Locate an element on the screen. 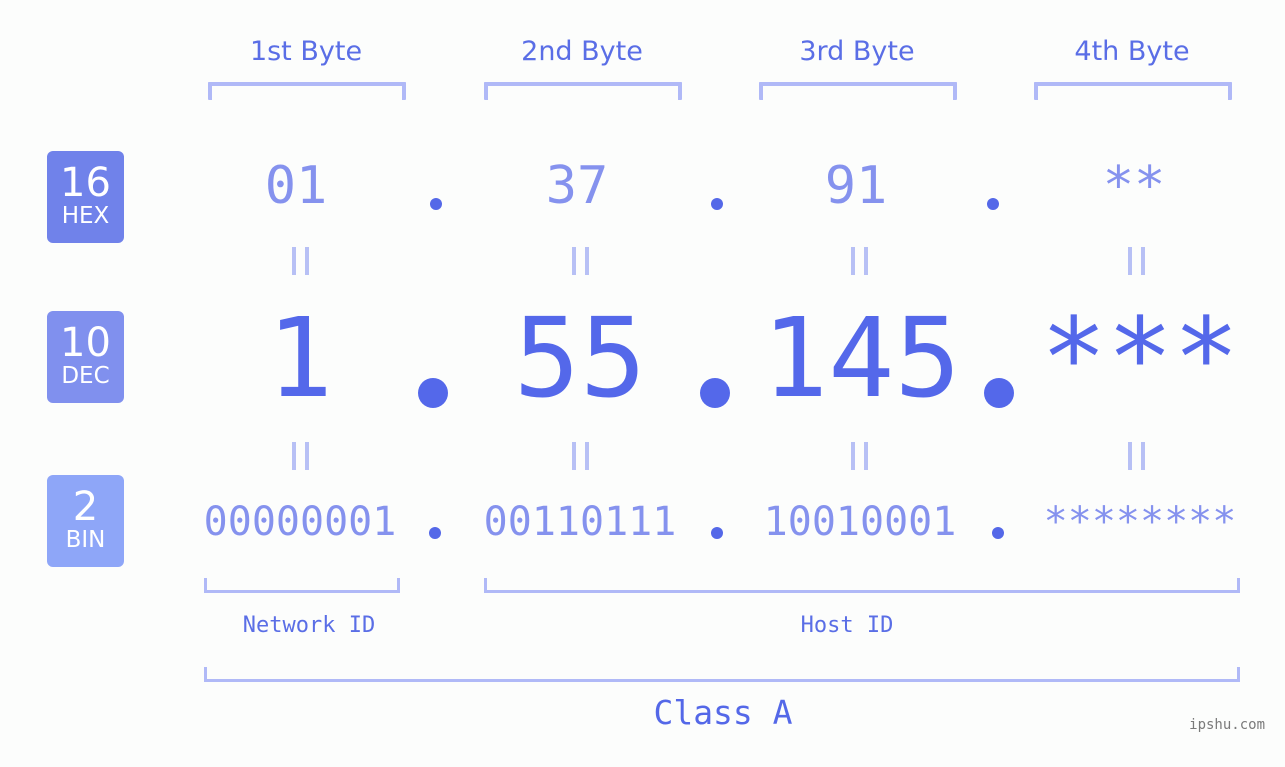 The height and width of the screenshot is (767, 1285). hex-byte-1: 01 is located at coordinates (296, 186).